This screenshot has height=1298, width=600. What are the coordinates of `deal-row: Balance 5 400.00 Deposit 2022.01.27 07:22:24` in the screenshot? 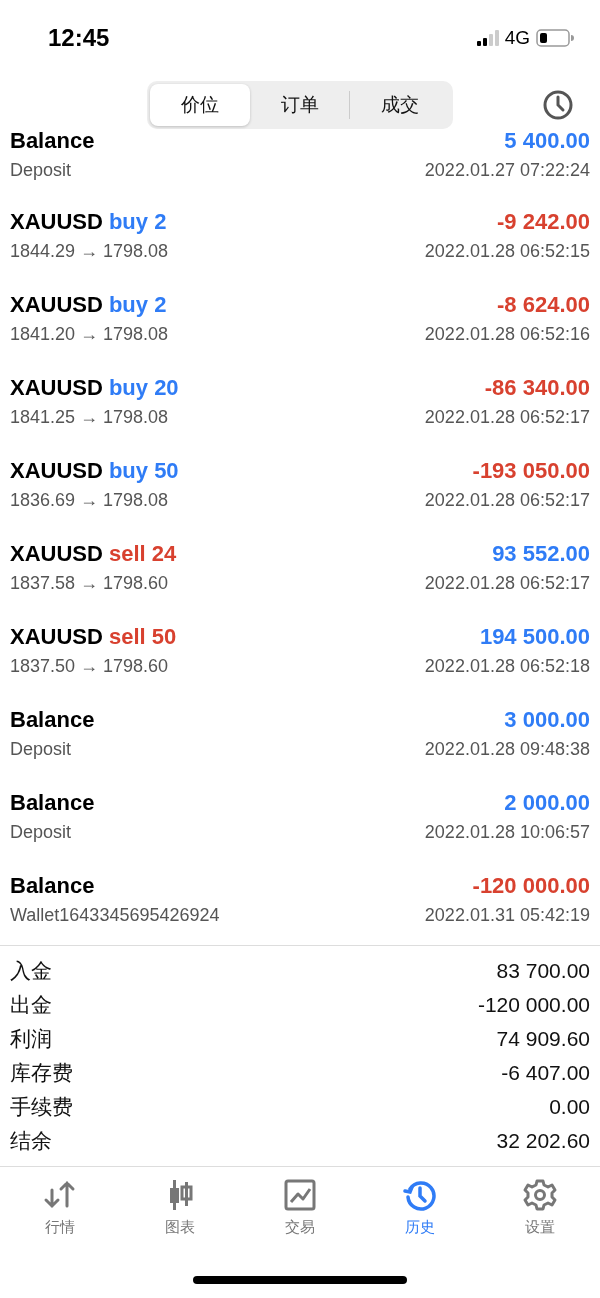 It's located at (300, 161).